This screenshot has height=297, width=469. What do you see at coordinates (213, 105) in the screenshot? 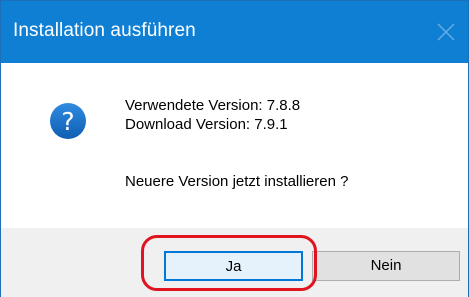
I see `used-version-text: Verwendete Version: 7.8.8` at bounding box center [213, 105].